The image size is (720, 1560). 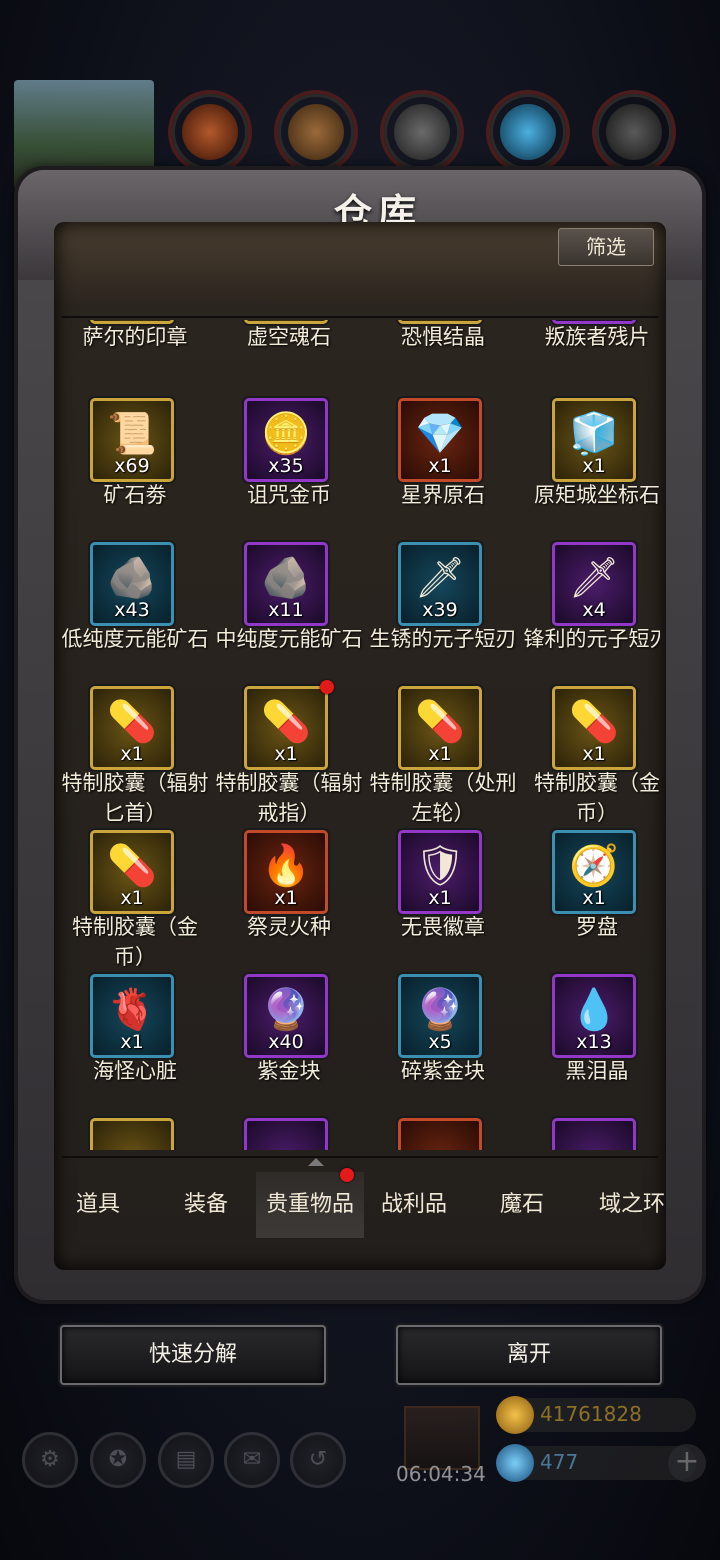 What do you see at coordinates (440, 584) in the screenshot?
I see `item-frame: 🗡 x39` at bounding box center [440, 584].